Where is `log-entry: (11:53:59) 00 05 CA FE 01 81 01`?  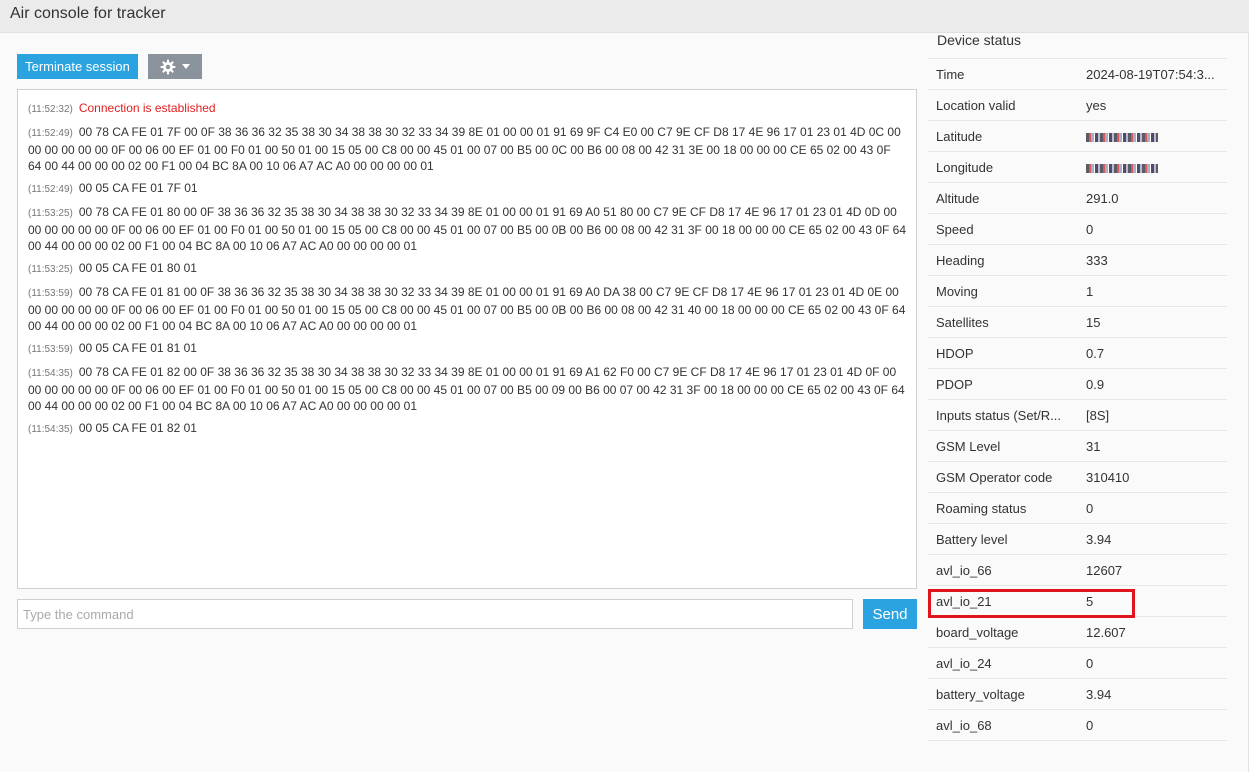 log-entry: (11:53:59) 00 05 CA FE 01 81 01 is located at coordinates (467, 349).